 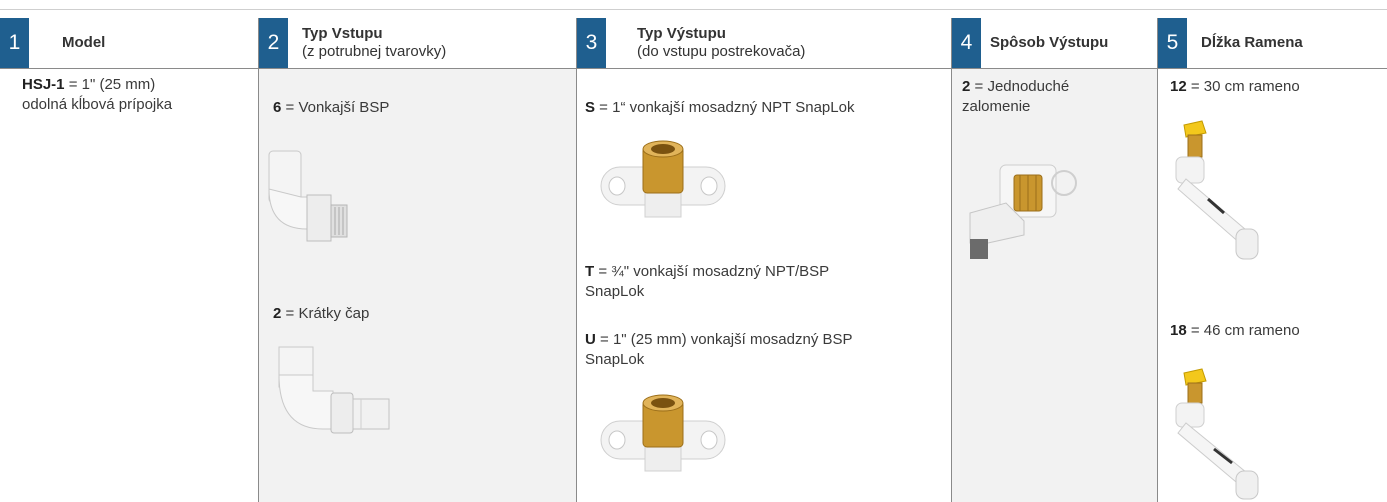 I want to click on option-text: 2 = Jednoduché zalomenie, so click(x=1016, y=96).